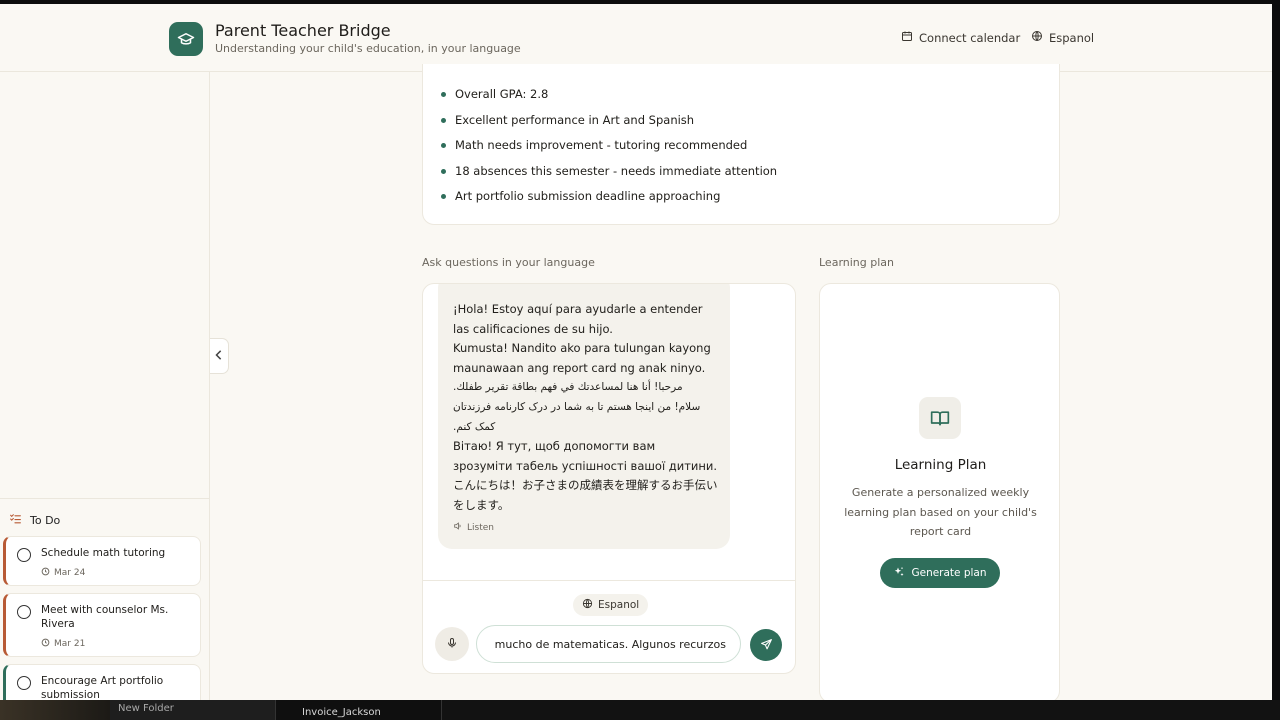 This screenshot has width=1280, height=720. I want to click on taskbar-folder: New Folder, so click(193, 710).